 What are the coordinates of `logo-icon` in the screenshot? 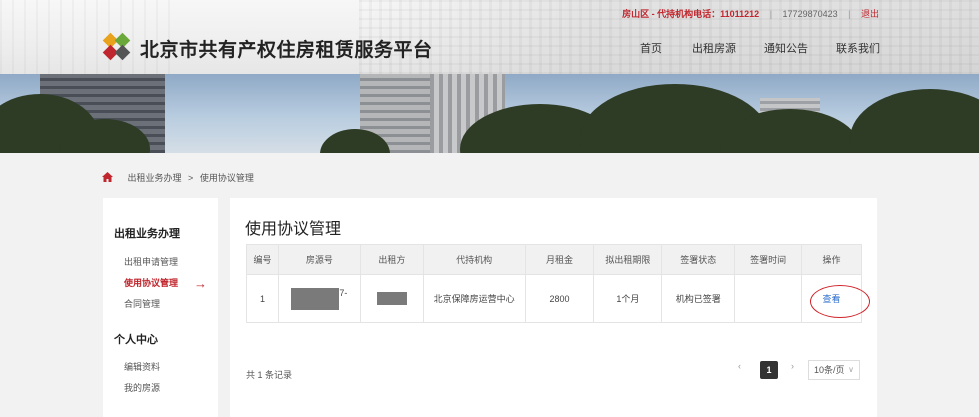 It's located at (116, 46).